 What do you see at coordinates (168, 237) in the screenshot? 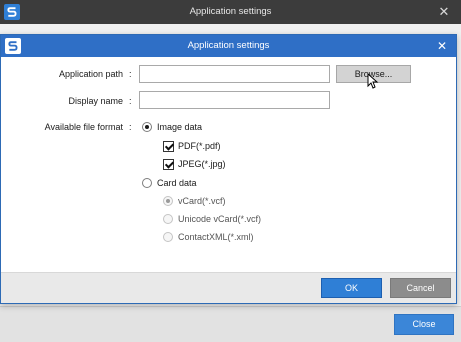
I see `contactxml-radio` at bounding box center [168, 237].